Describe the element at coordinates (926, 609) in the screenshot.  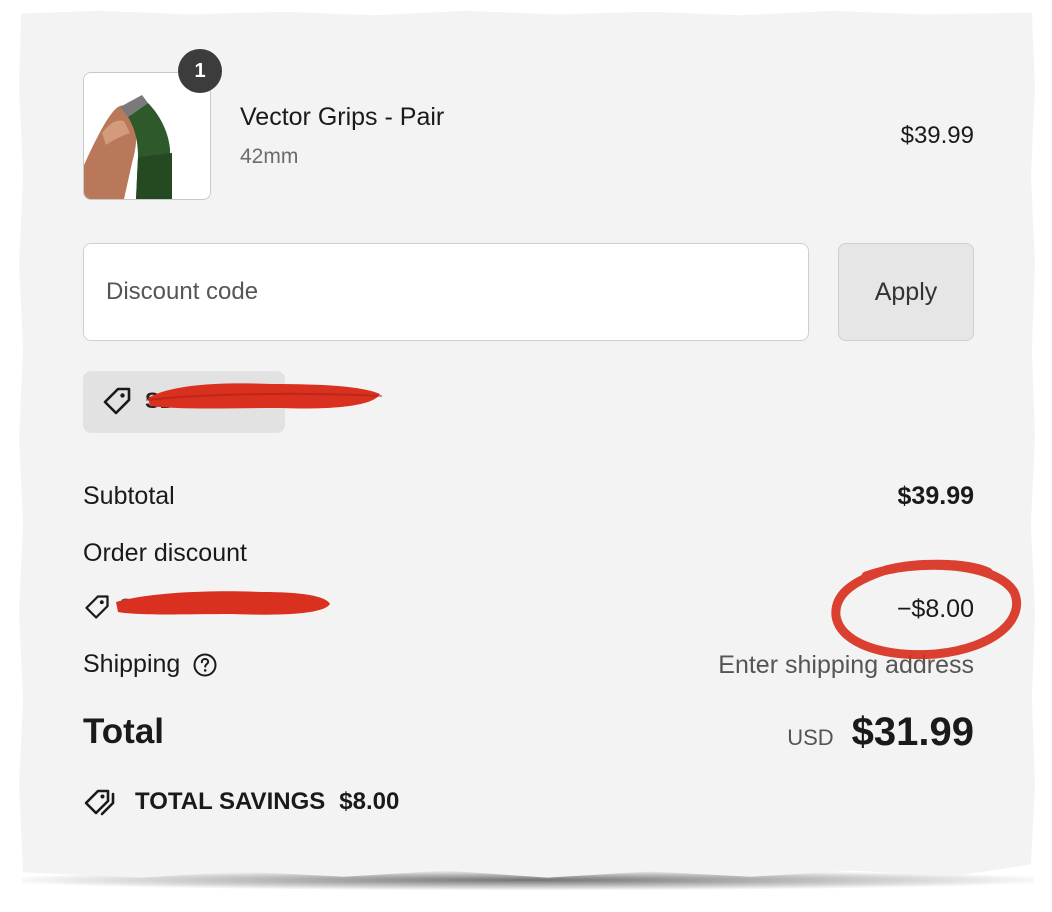
I see `annotation-circle` at that location.